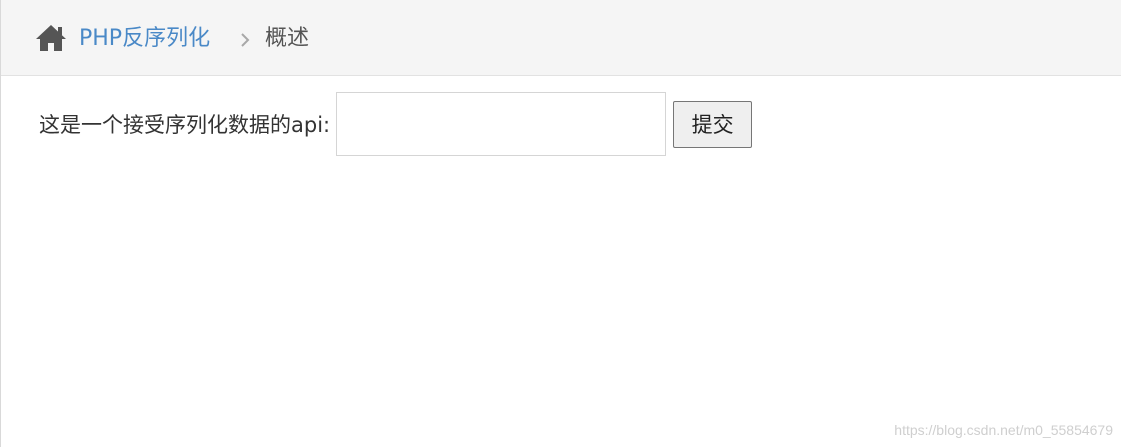  I want to click on serialized-data-input, so click(501, 124).